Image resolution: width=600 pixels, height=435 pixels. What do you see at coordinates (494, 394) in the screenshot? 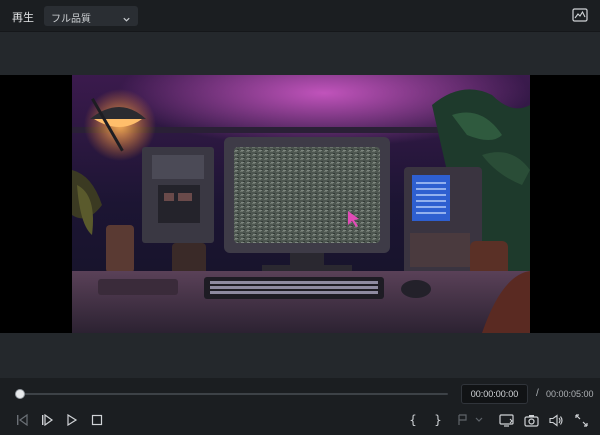
I see `current-time-field: 00:00:00:00` at bounding box center [494, 394].